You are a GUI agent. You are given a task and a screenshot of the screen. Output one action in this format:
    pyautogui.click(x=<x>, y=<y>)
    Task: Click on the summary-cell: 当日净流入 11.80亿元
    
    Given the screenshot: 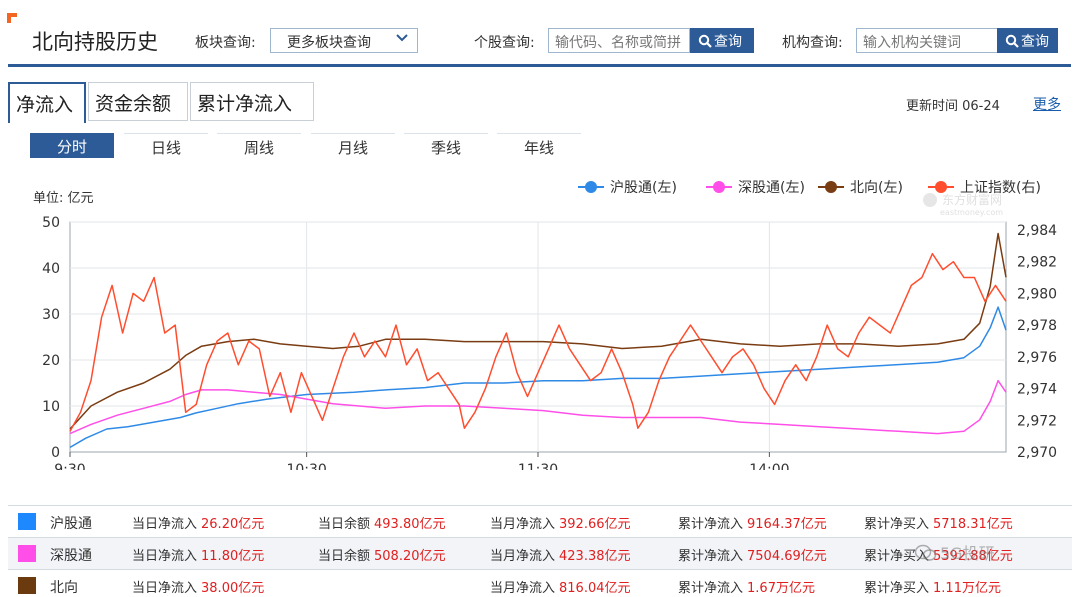 What is the action you would take?
    pyautogui.click(x=198, y=554)
    